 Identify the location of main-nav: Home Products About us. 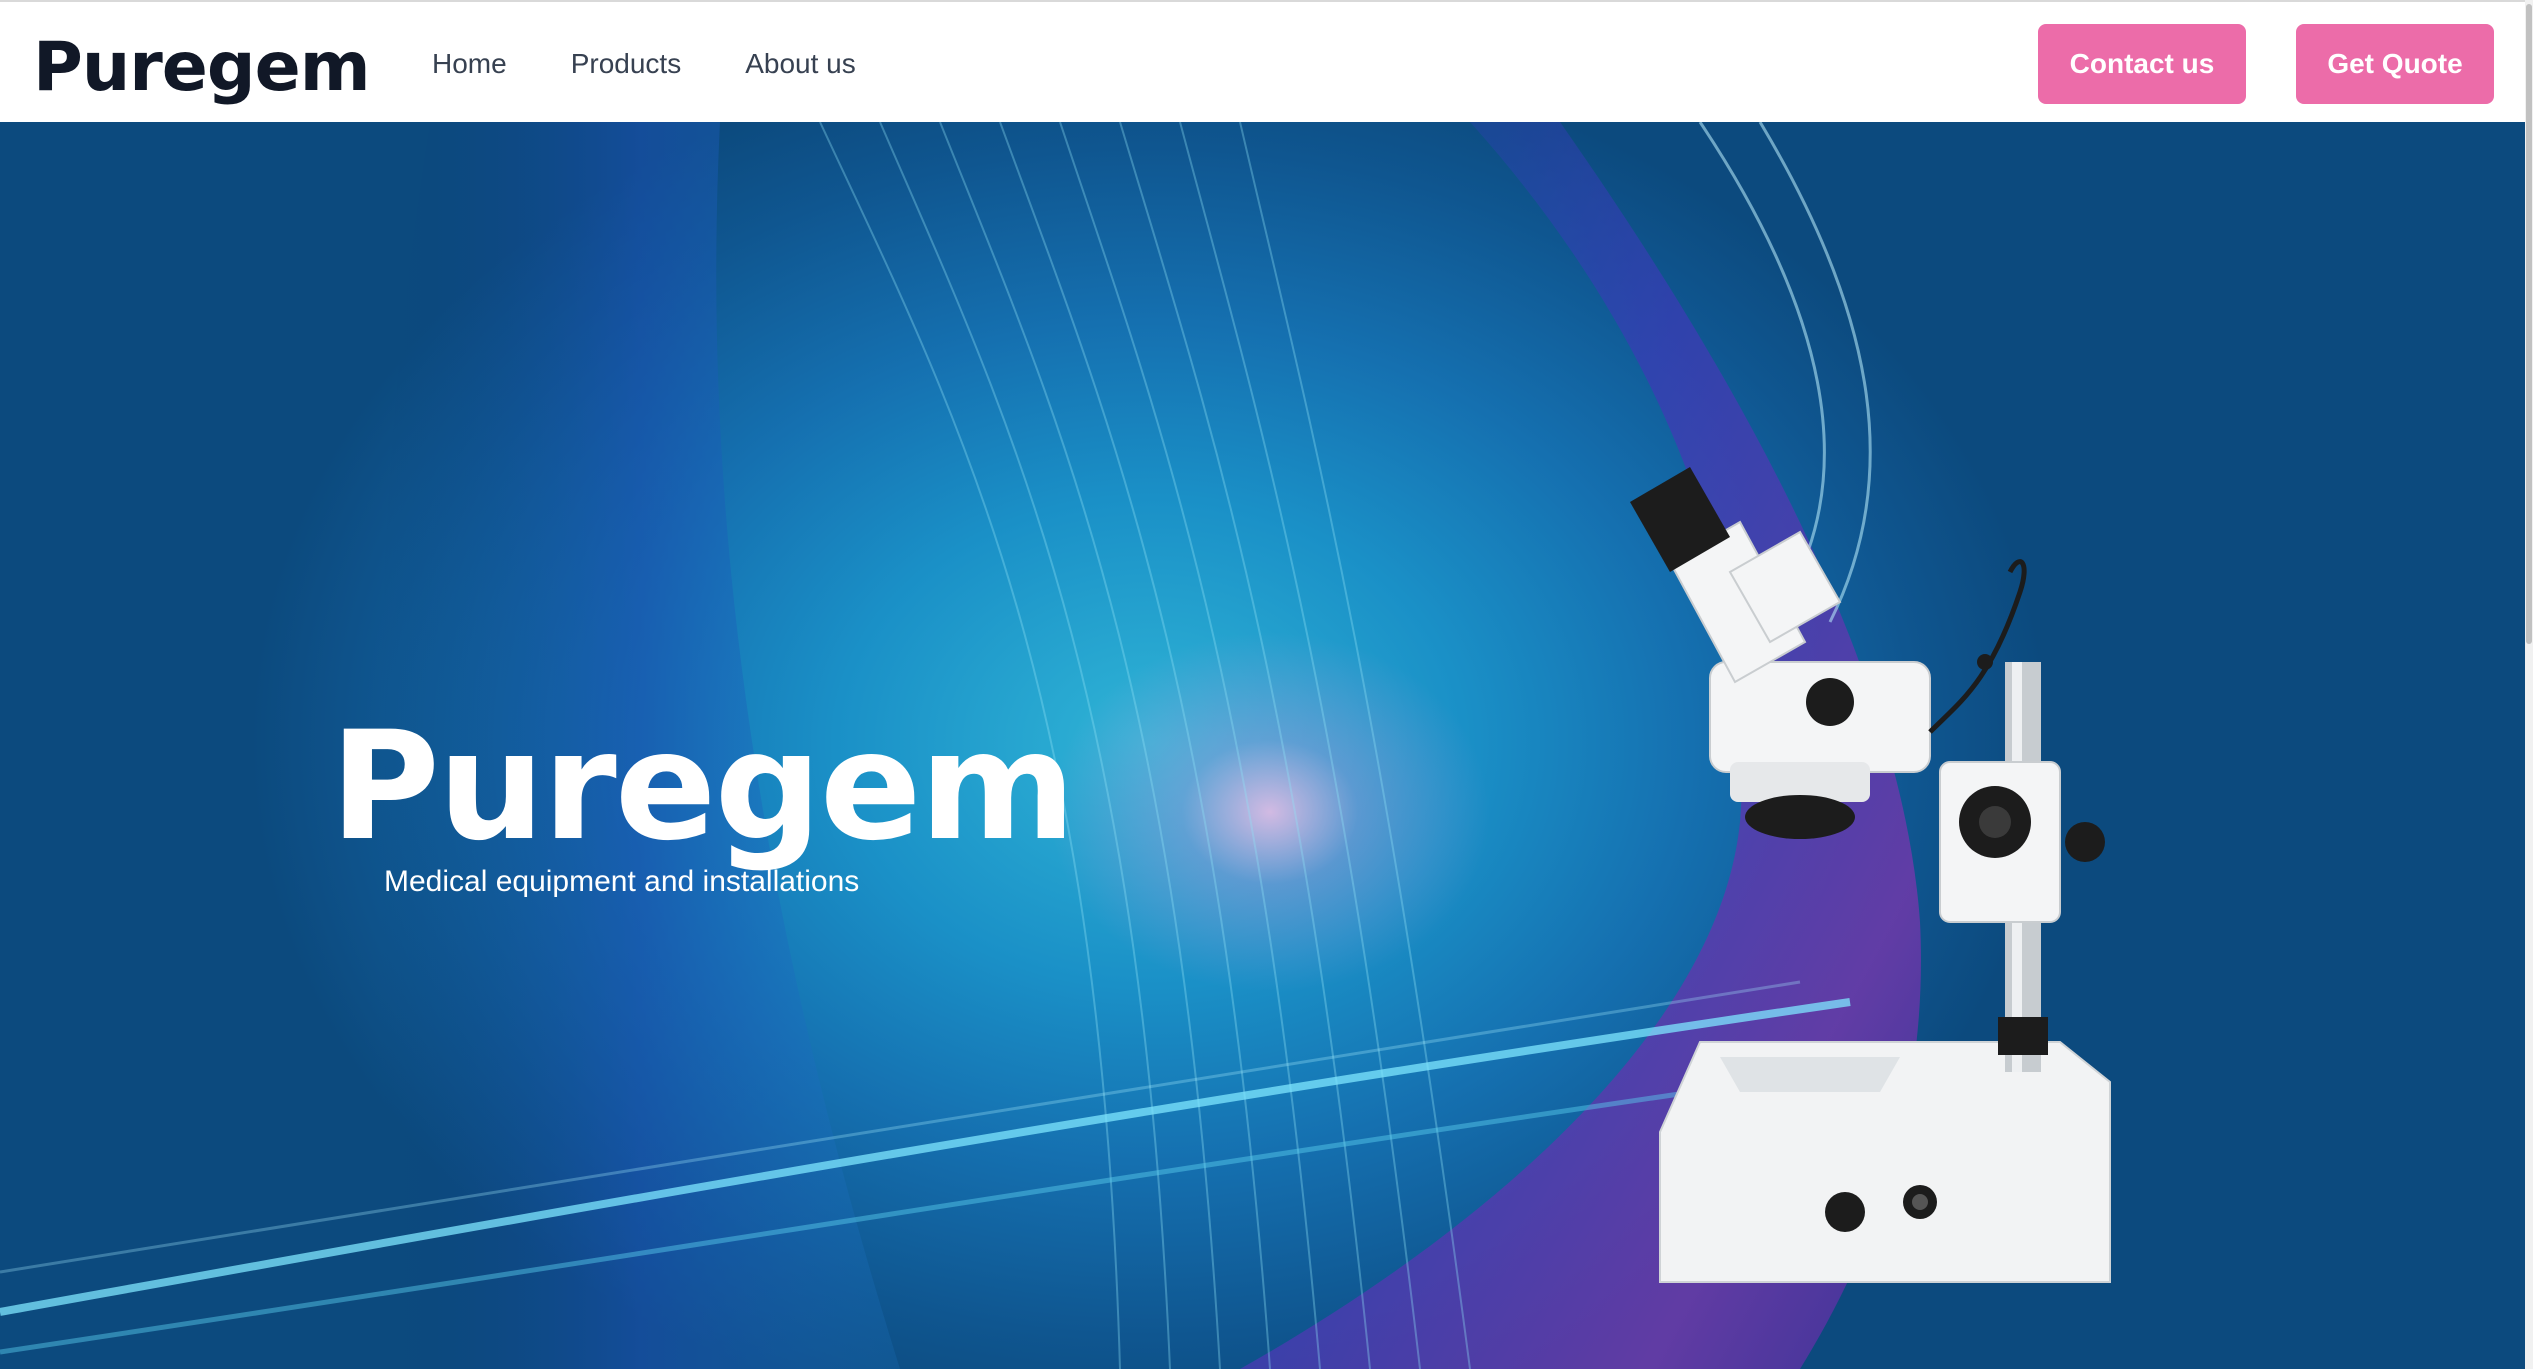
(676, 64).